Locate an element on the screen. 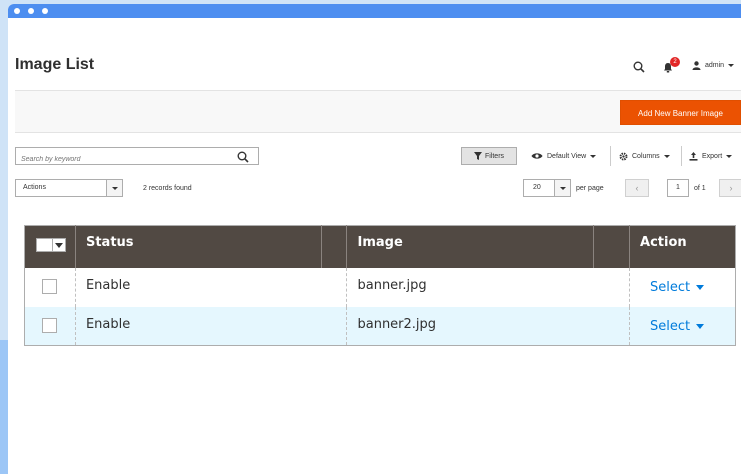 This screenshot has height=474, width=741. records-count: 2 records found is located at coordinates (167, 188).